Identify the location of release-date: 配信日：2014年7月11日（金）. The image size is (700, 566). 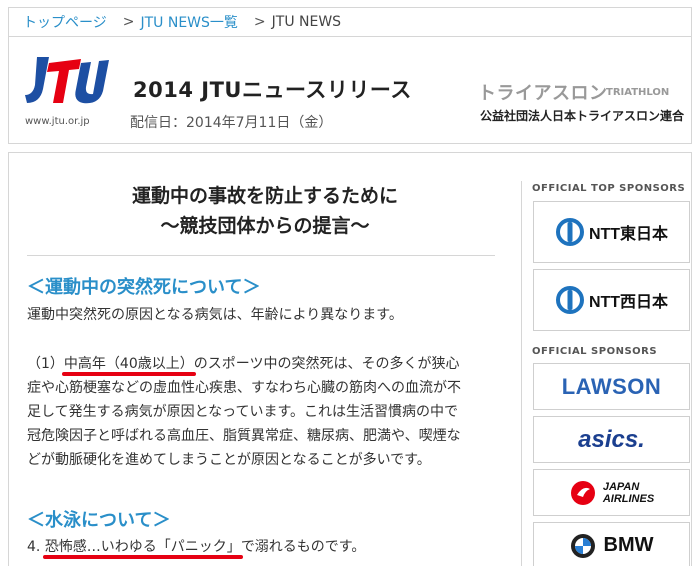
(231, 123).